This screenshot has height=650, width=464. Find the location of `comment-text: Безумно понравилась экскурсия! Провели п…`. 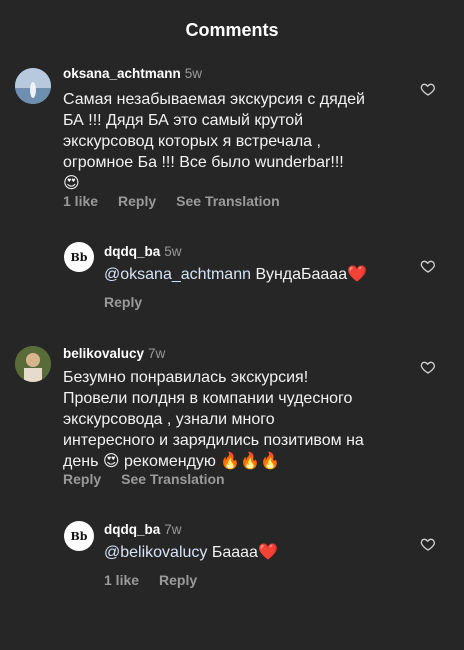

comment-text: Безумно понравилась экскурсия! Провели п… is located at coordinates (213, 419).